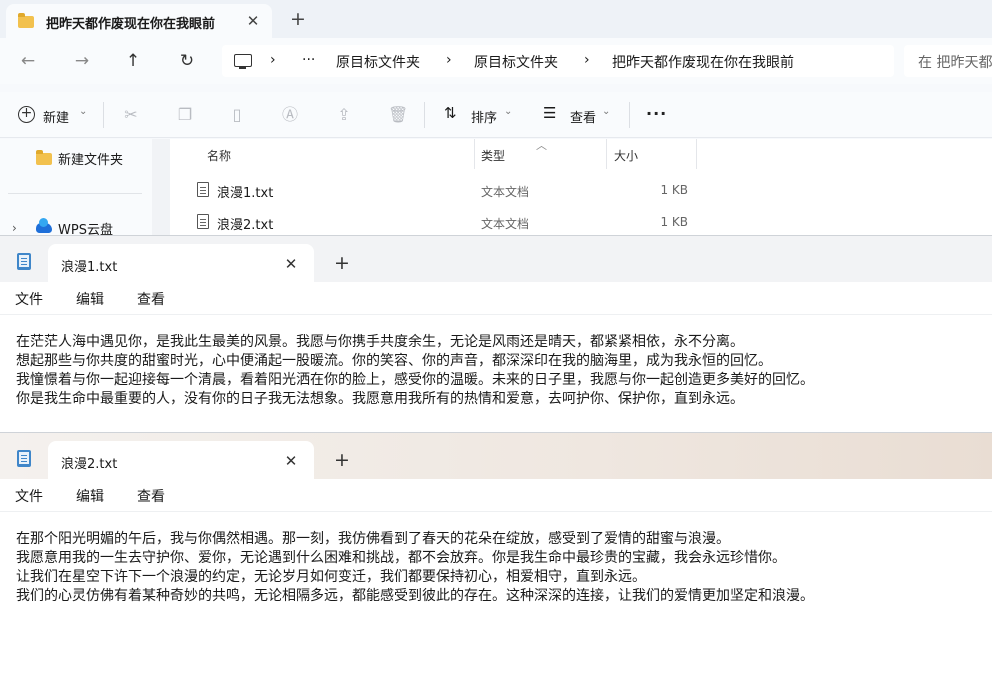 The height and width of the screenshot is (690, 992). What do you see at coordinates (583, 118) in the screenshot?
I see `view-button-label: 查看` at bounding box center [583, 118].